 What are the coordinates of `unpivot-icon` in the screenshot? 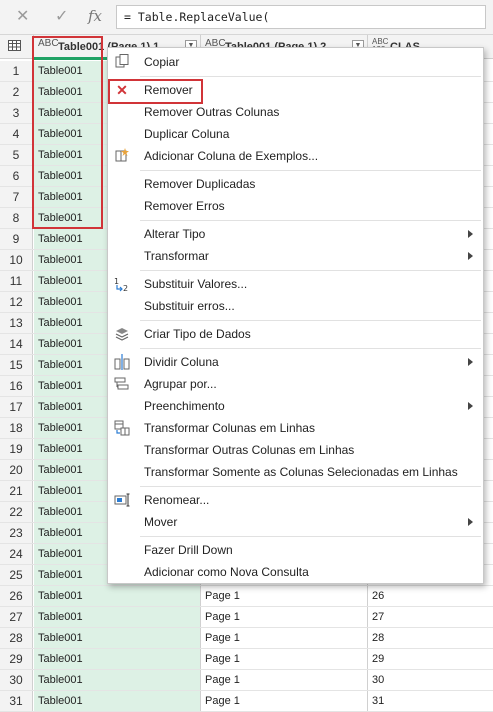 It's located at (122, 428).